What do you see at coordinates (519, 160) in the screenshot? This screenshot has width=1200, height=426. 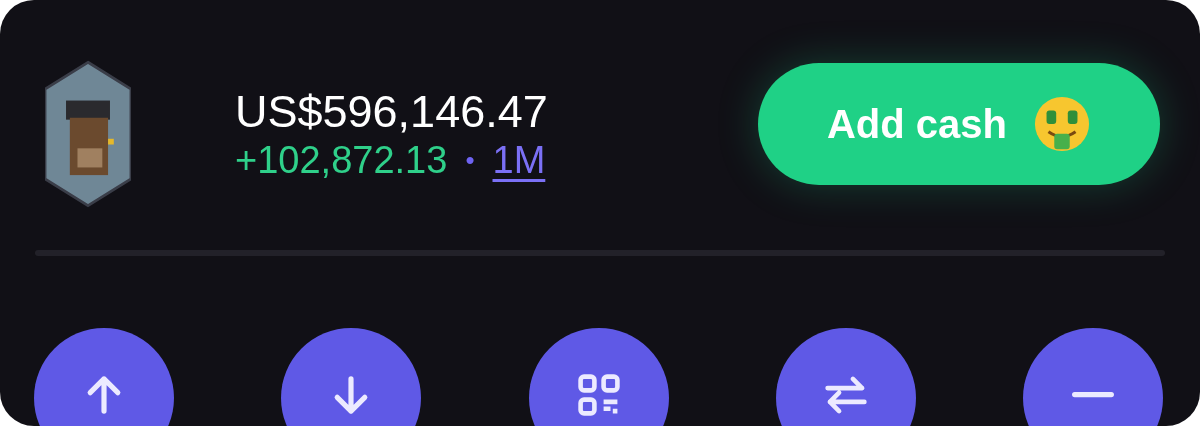 I see `period-link: 1M` at bounding box center [519, 160].